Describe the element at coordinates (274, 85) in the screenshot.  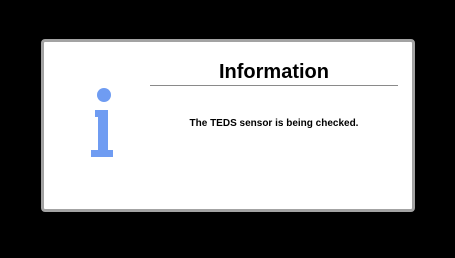
I see `title-divider` at that location.